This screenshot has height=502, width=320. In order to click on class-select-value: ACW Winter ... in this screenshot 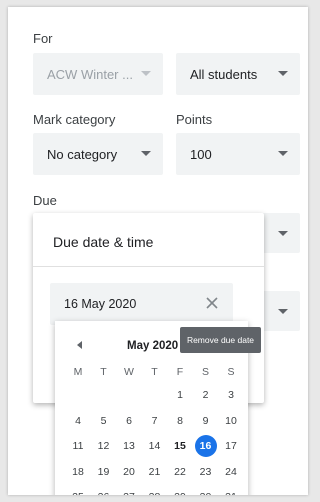, I will do `click(90, 74)`.